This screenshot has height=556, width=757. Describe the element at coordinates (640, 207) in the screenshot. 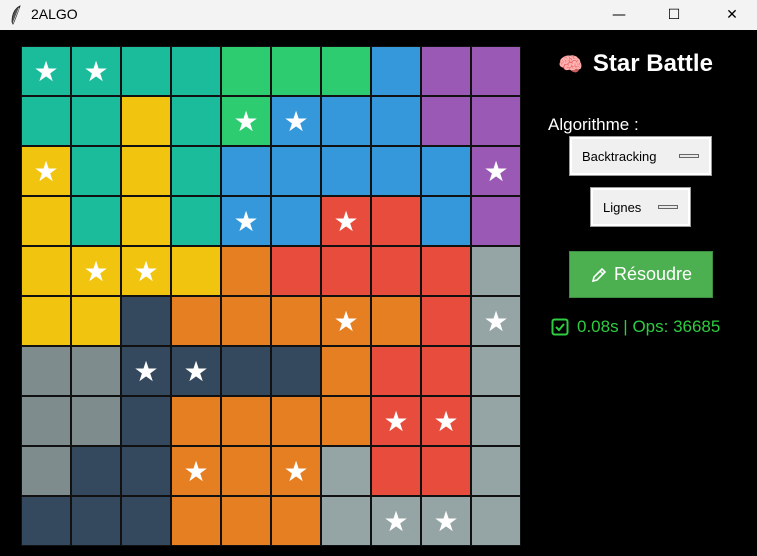

I see `order-select: Lignes` at that location.